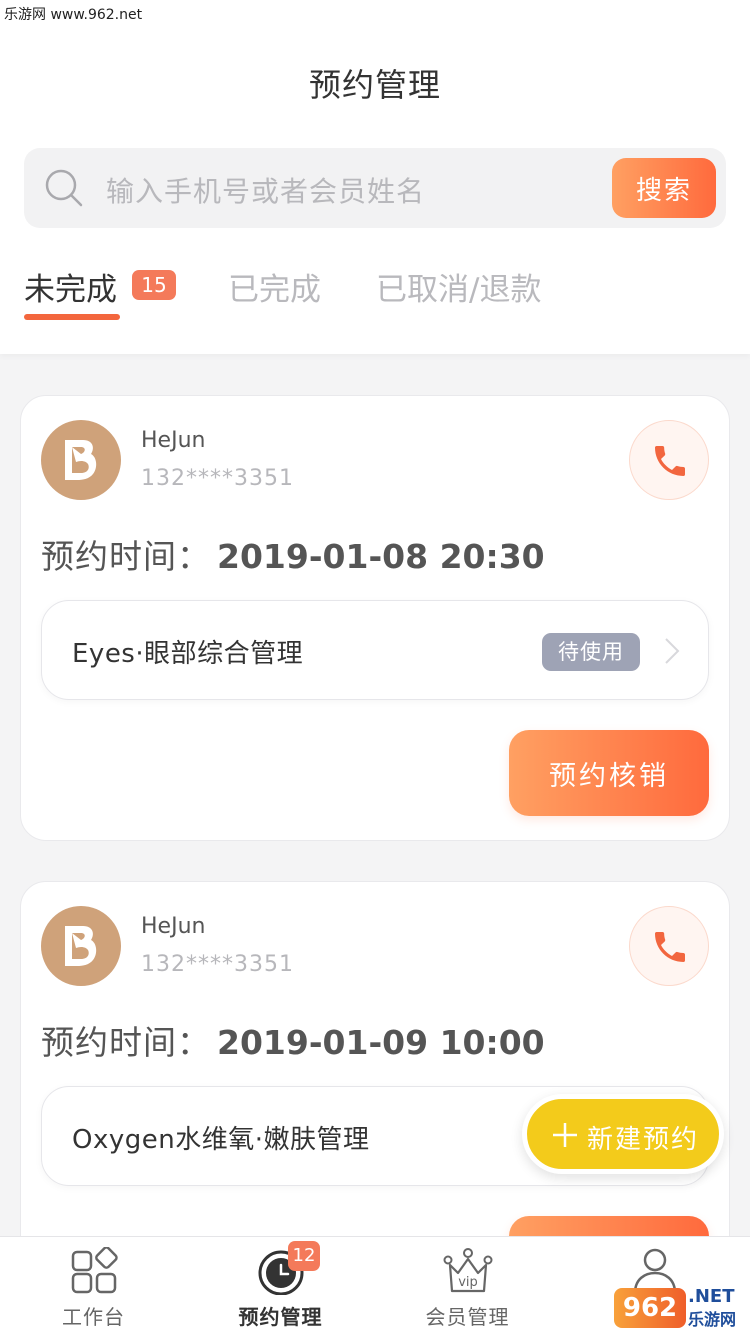 This screenshot has height=1334, width=750. Describe the element at coordinates (374, 85) in the screenshot. I see `page-title: 预约管理` at that location.